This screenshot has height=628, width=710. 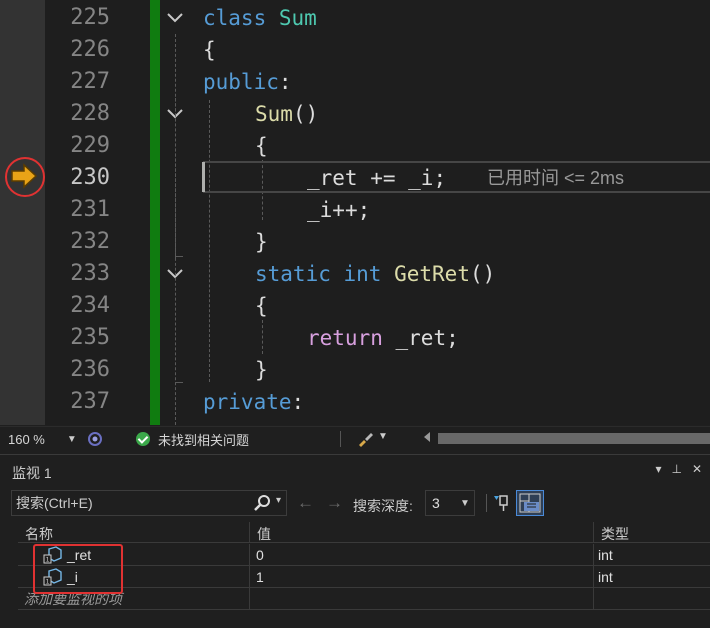 I want to click on panel-menu-icon: ▾, so click(x=658, y=469).